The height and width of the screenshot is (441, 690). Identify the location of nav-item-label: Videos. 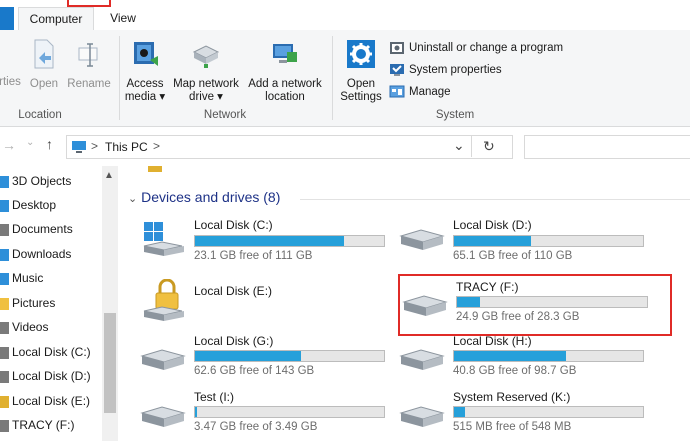
(30, 327).